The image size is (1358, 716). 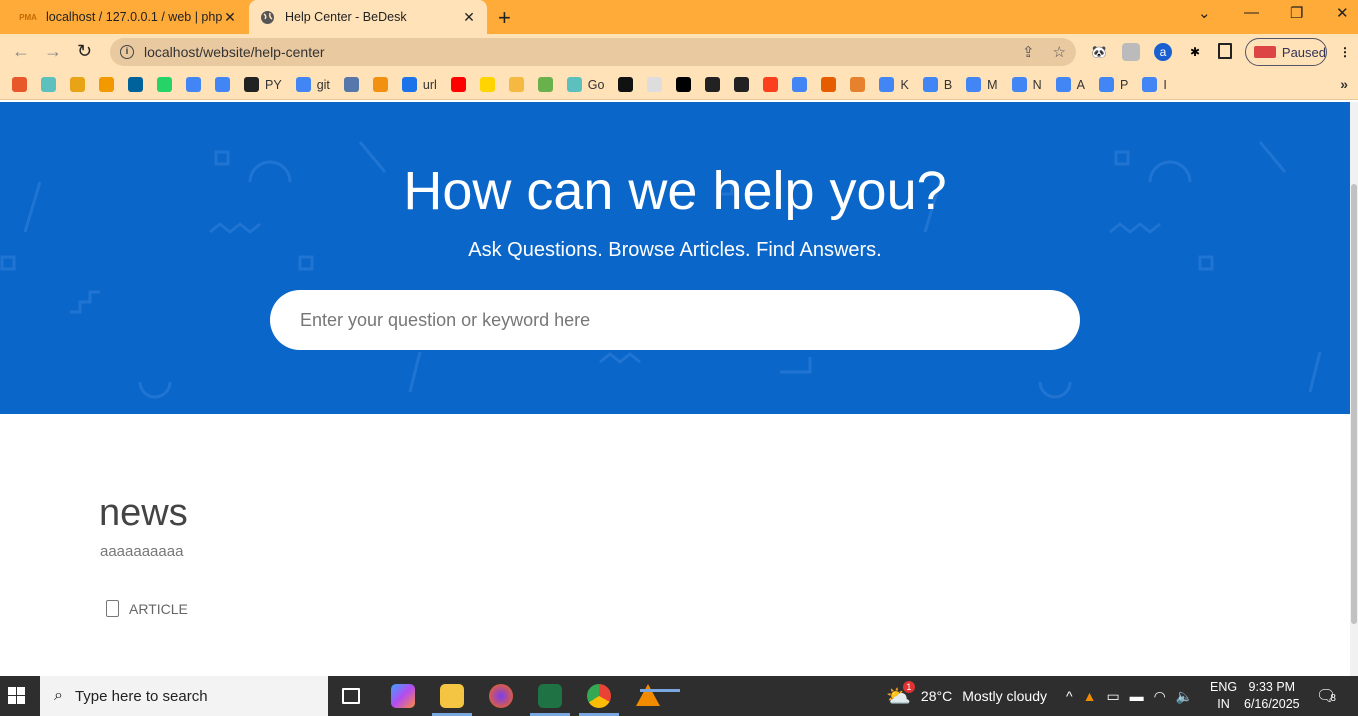 I want to click on bookmark-star-icon: ☆, so click(x=1059, y=52).